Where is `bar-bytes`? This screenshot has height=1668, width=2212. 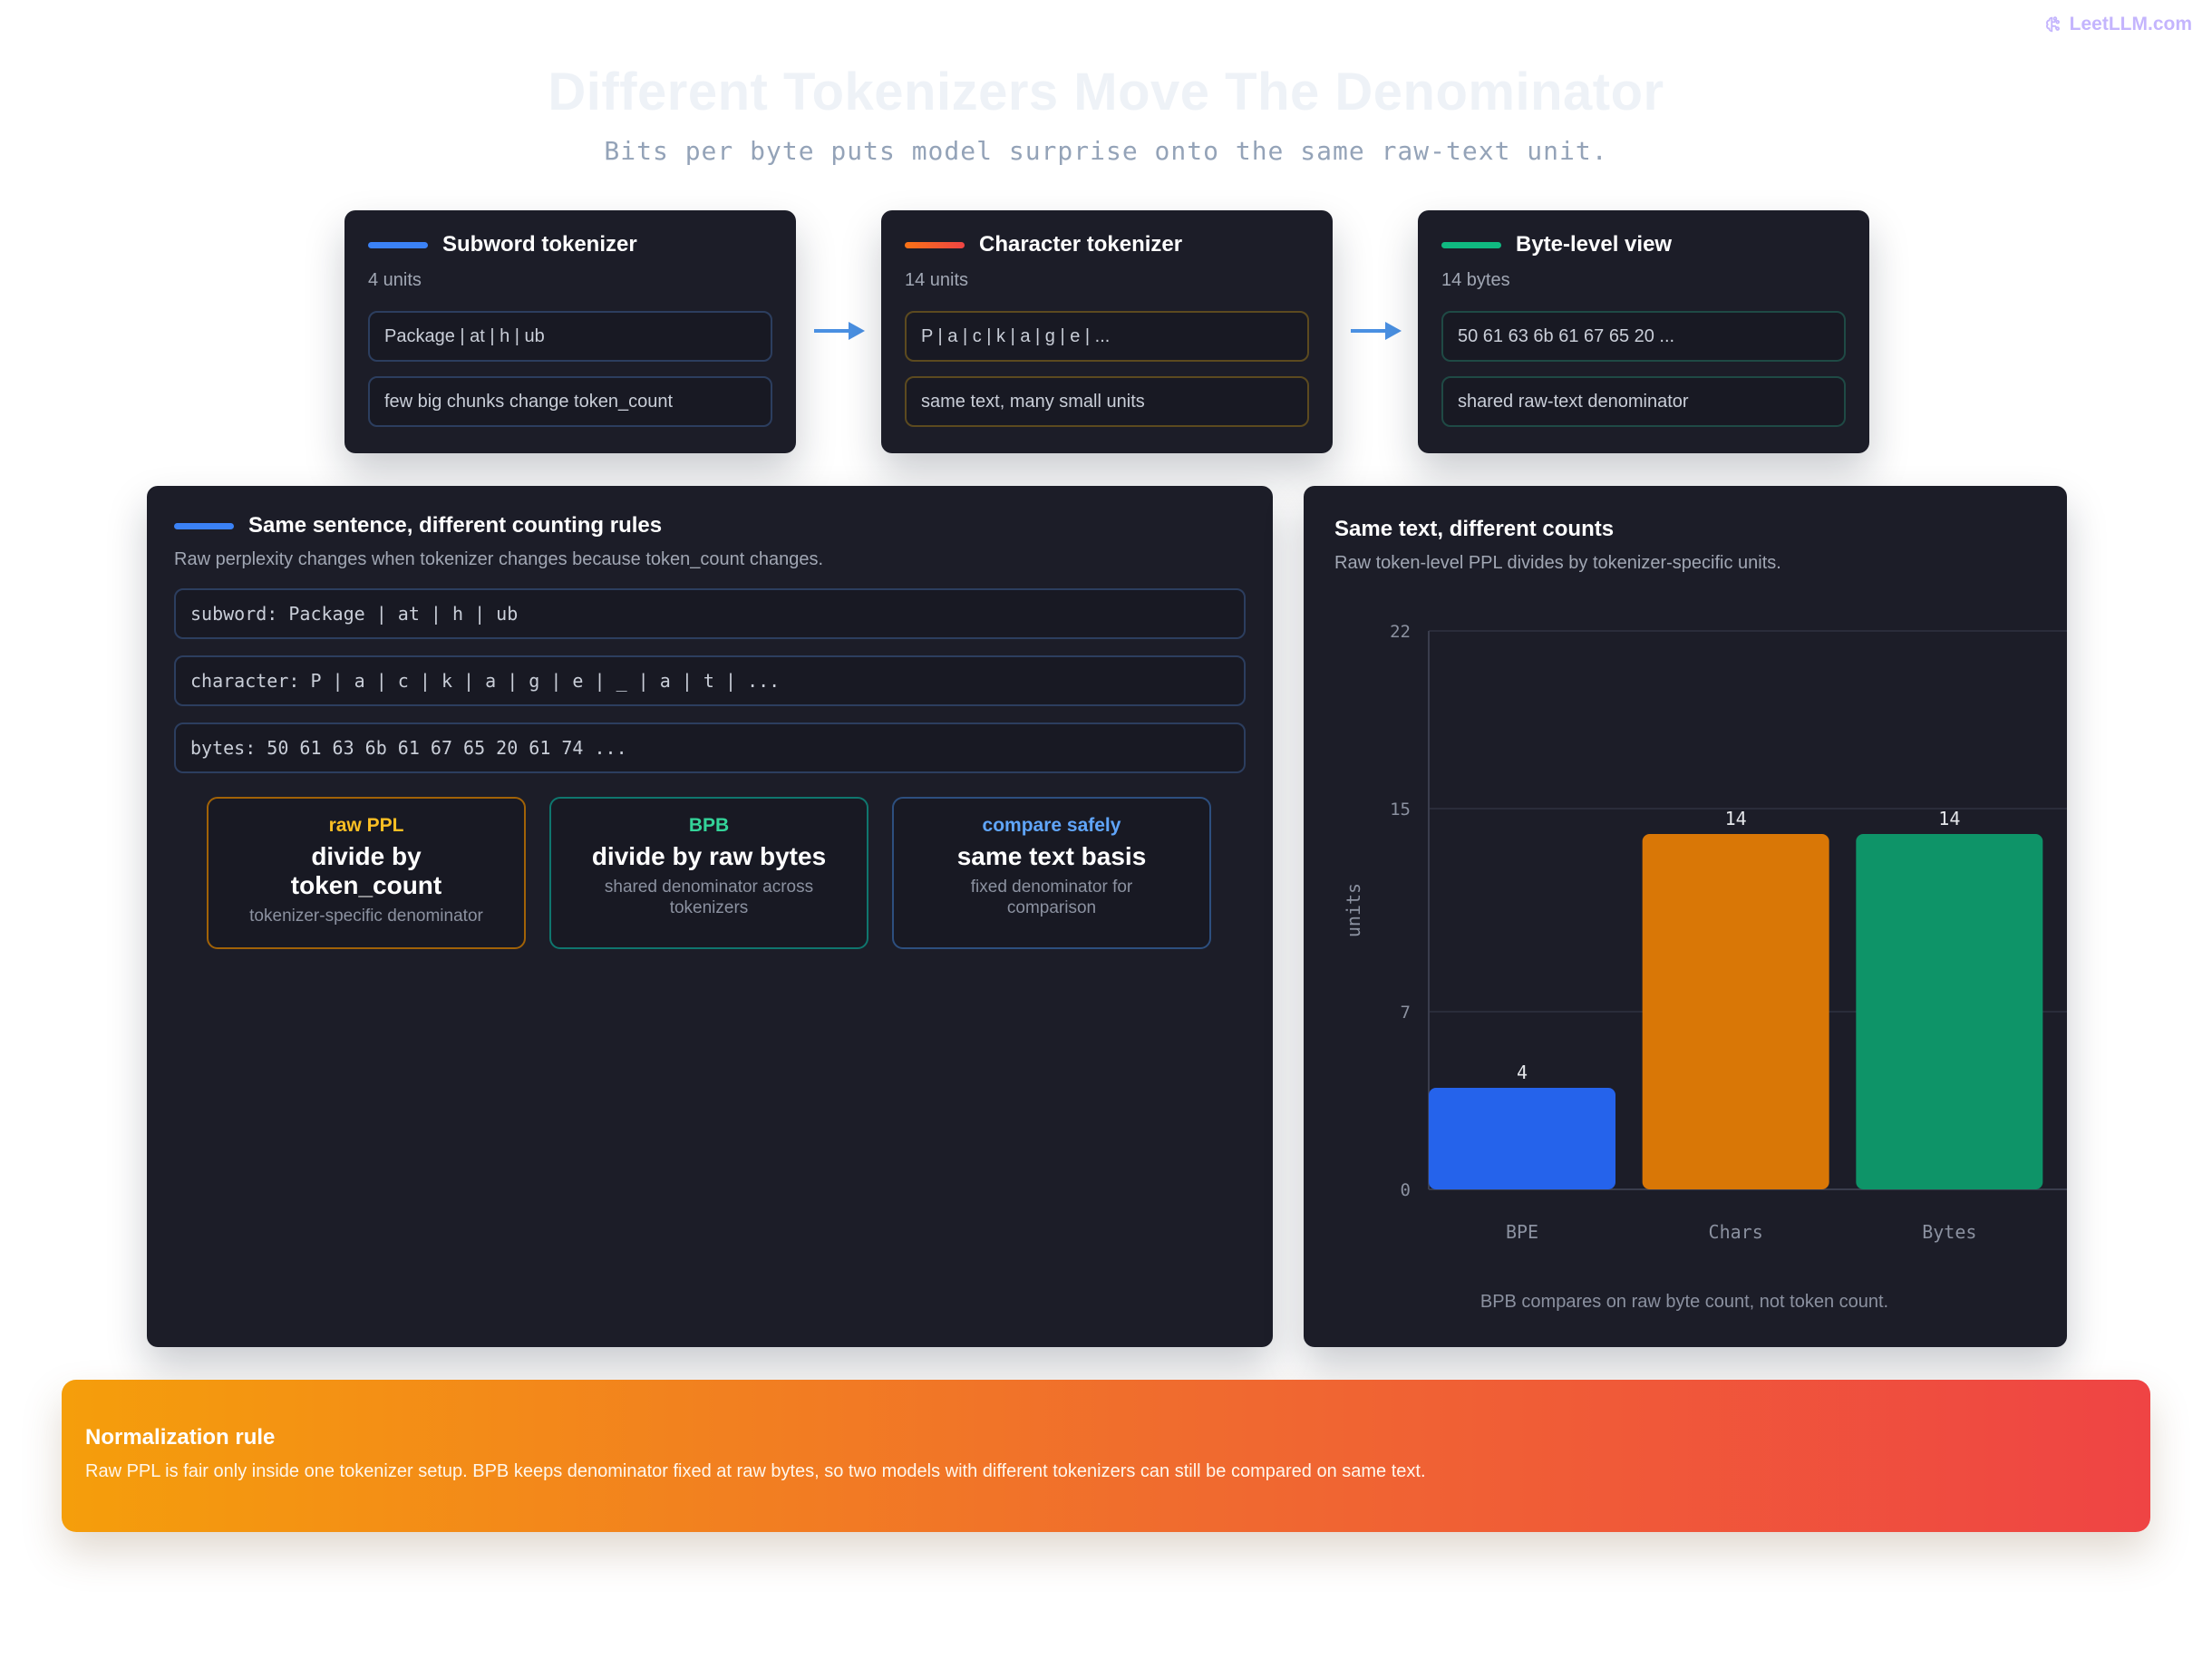
bar-bytes is located at coordinates (1949, 1012).